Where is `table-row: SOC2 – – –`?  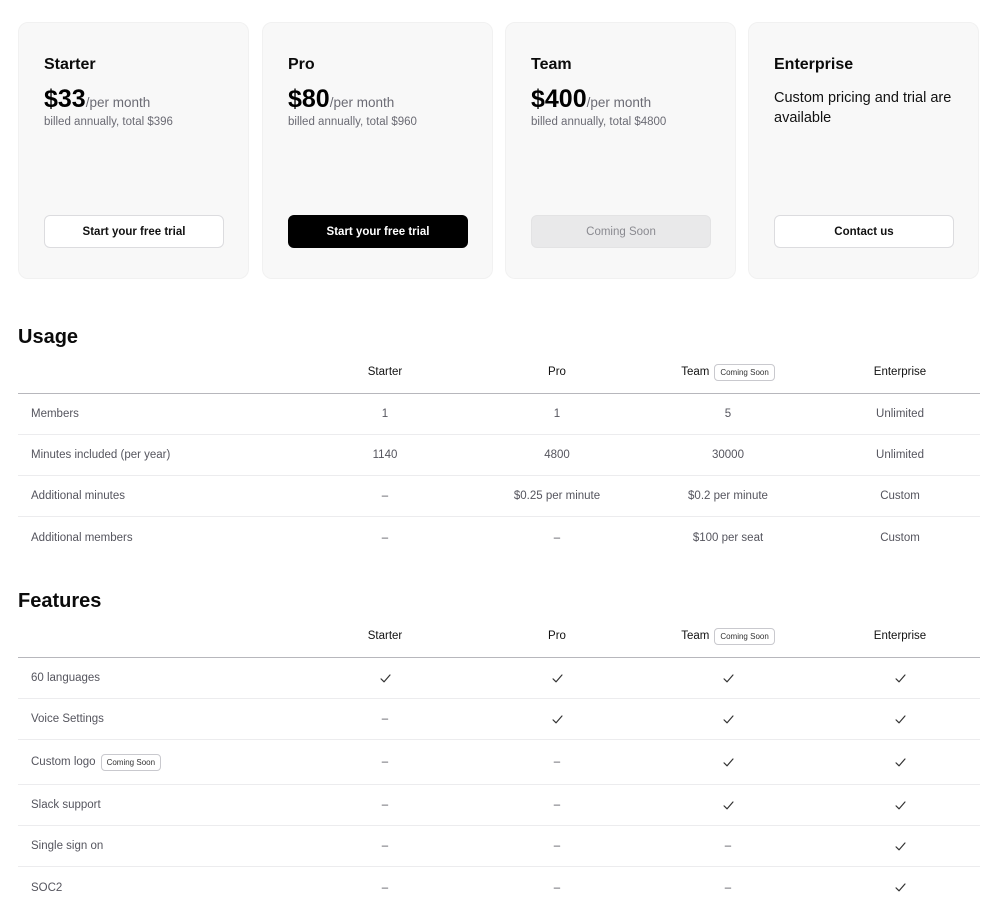
table-row: SOC2 – – – is located at coordinates (499, 887).